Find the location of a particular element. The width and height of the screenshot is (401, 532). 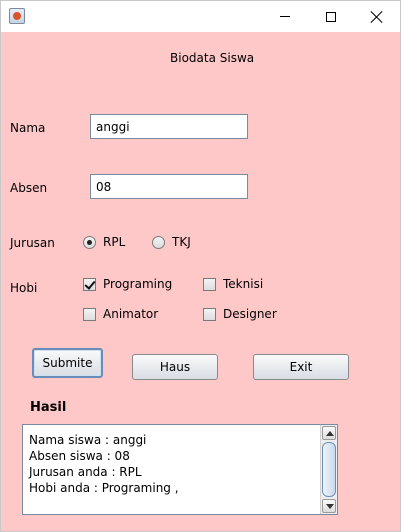

result-line: Nama siswa : anggi is located at coordinates (88, 440).